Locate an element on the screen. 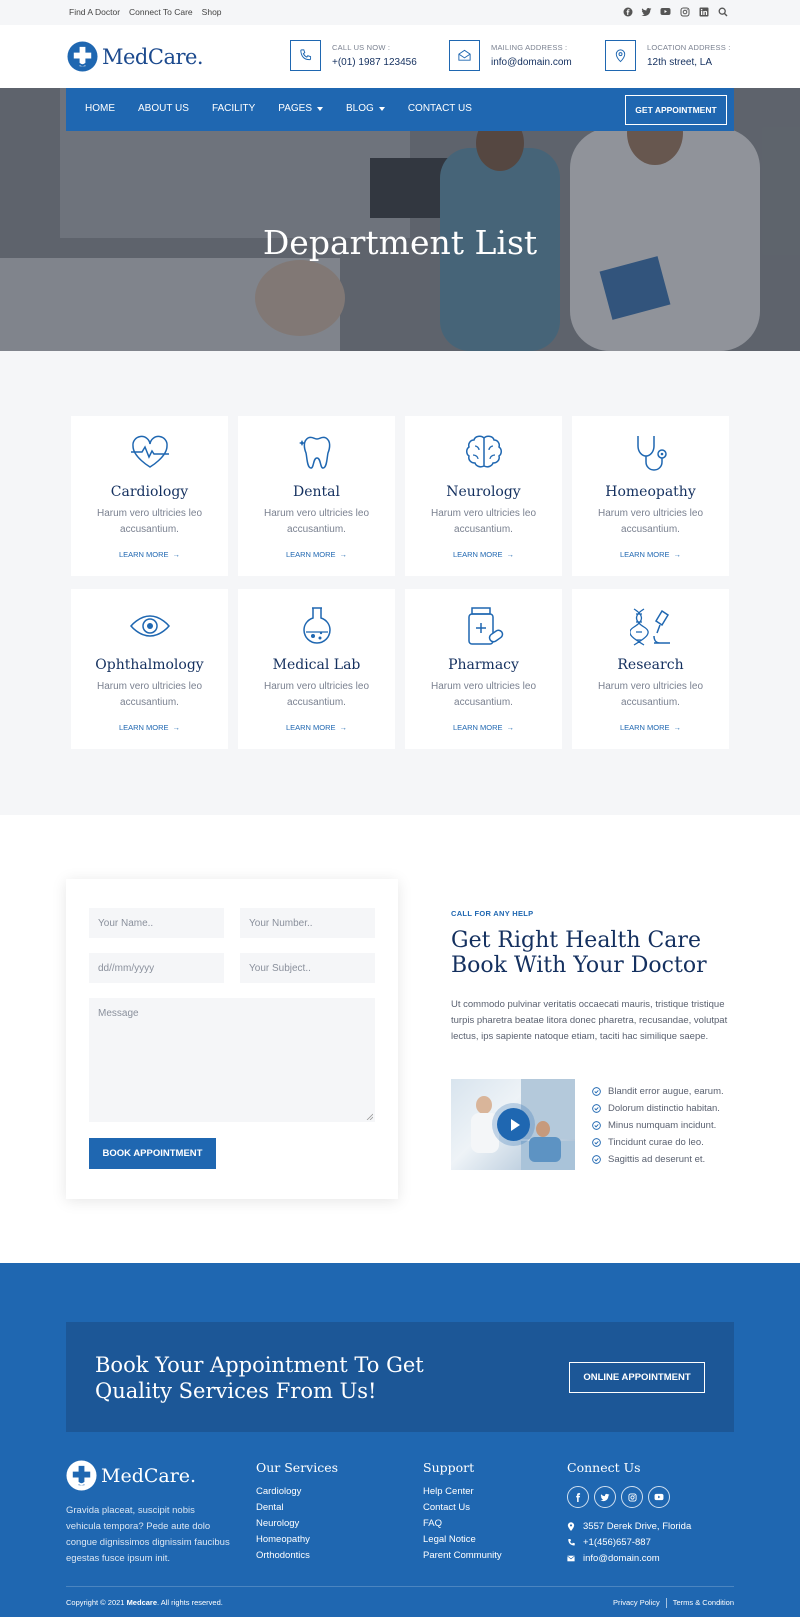 This screenshot has width=800, height=1617. top-bar: Find A Doctor Connect To Care Shop is located at coordinates (400, 12).